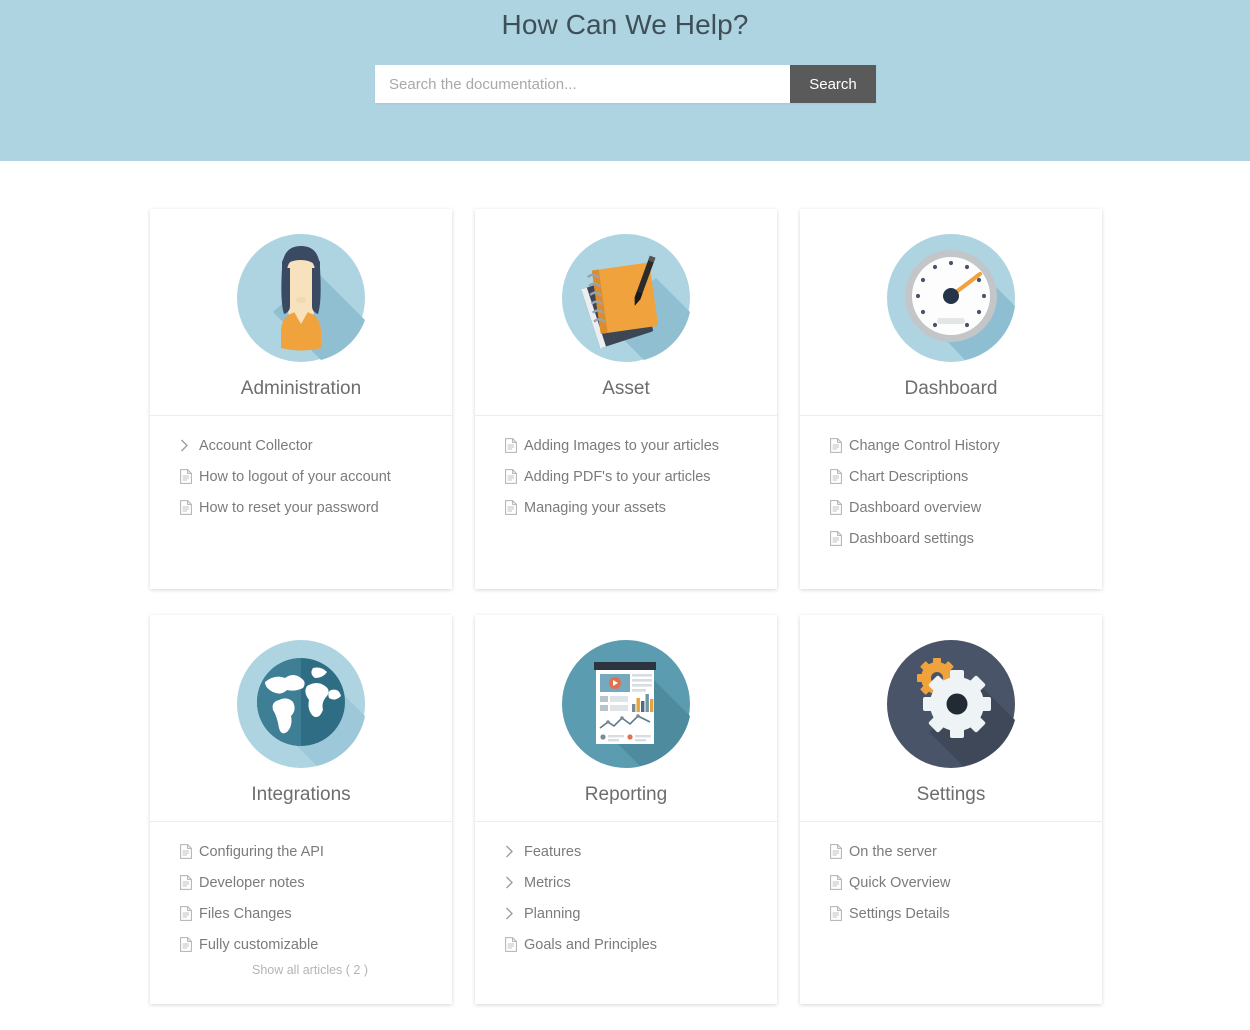 This screenshot has height=1030, width=1250. I want to click on avatar-person-icon, so click(301, 298).